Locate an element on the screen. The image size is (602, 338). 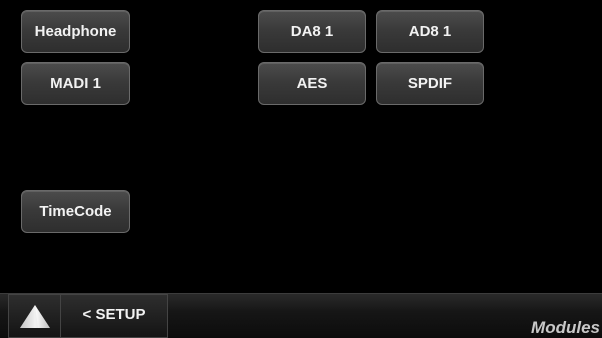
headphone-module-button: Headphone is located at coordinates (75, 31).